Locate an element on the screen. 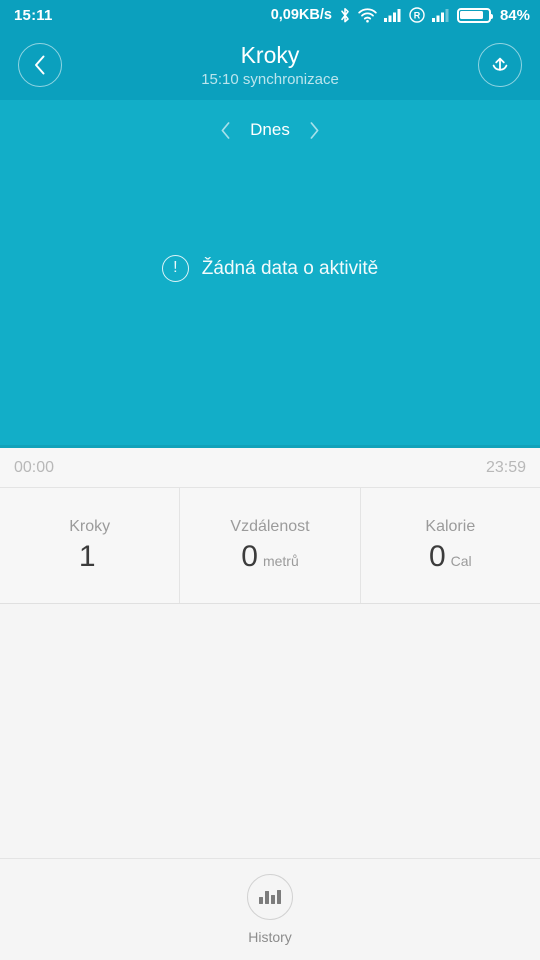 The width and height of the screenshot is (540, 960). wifi-icon is located at coordinates (367, 14).